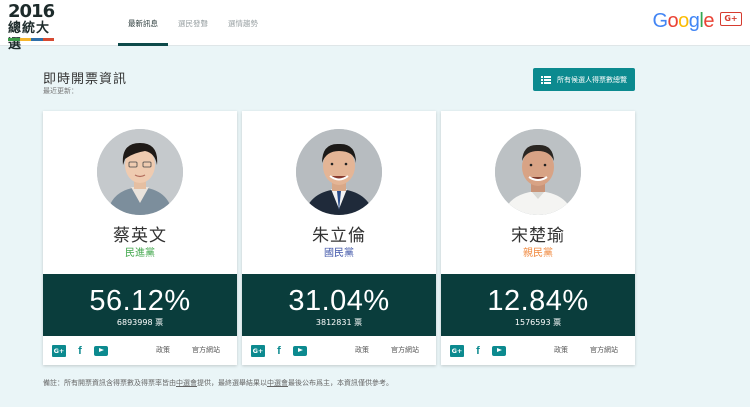 Image resolution: width=750 pixels, height=407 pixels. Describe the element at coordinates (48, 39) in the screenshot. I see `logo-bar-red` at that location.